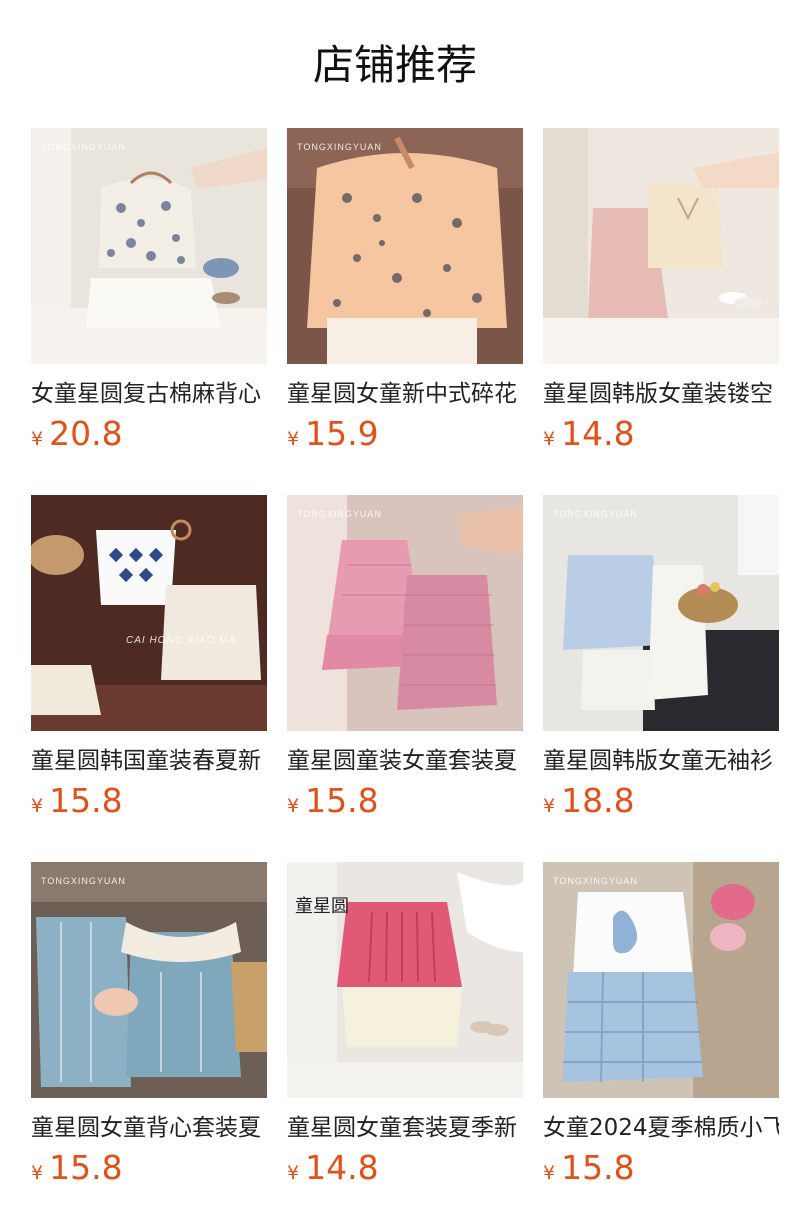 This screenshot has width=790, height=1230. I want to click on price-value: 18.8, so click(598, 800).